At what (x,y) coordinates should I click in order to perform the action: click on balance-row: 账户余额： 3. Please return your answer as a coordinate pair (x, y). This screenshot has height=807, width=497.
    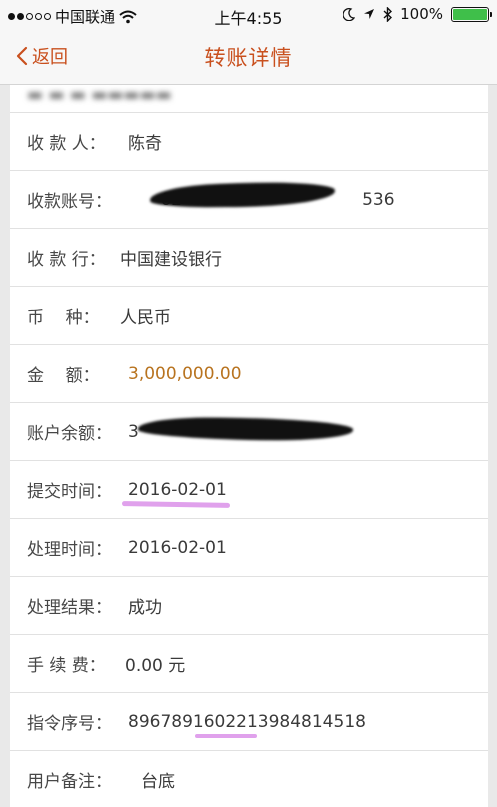
    Looking at the image, I should click on (249, 432).